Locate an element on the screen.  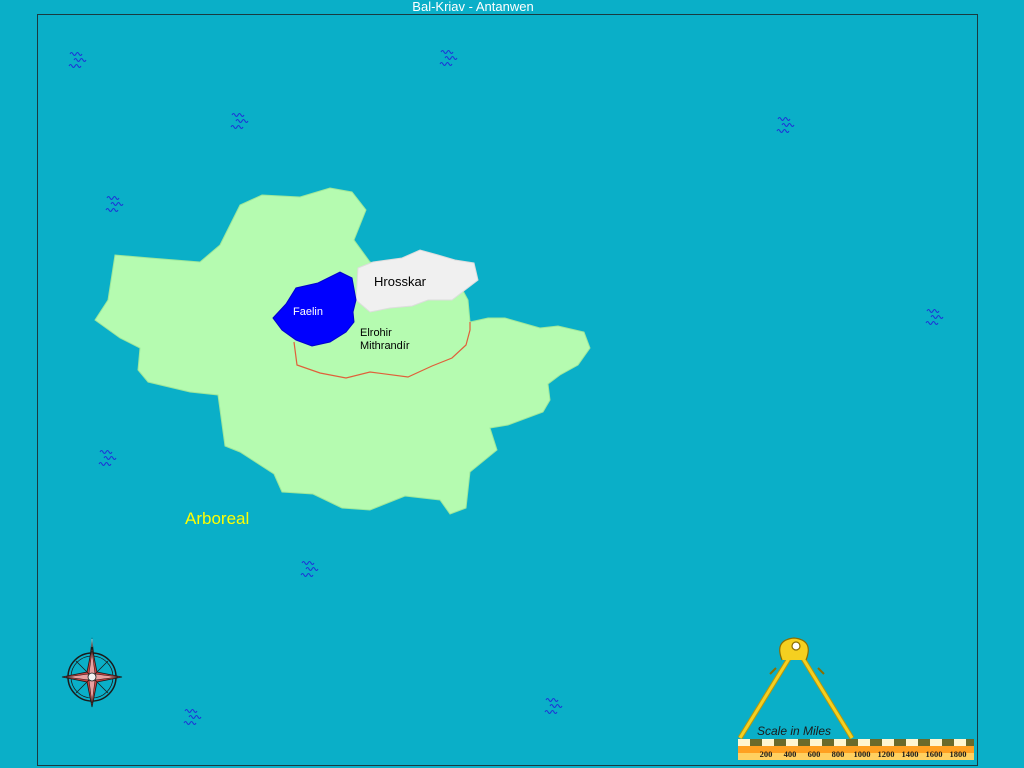
scale-tick-label: 1400 is located at coordinates (910, 754).